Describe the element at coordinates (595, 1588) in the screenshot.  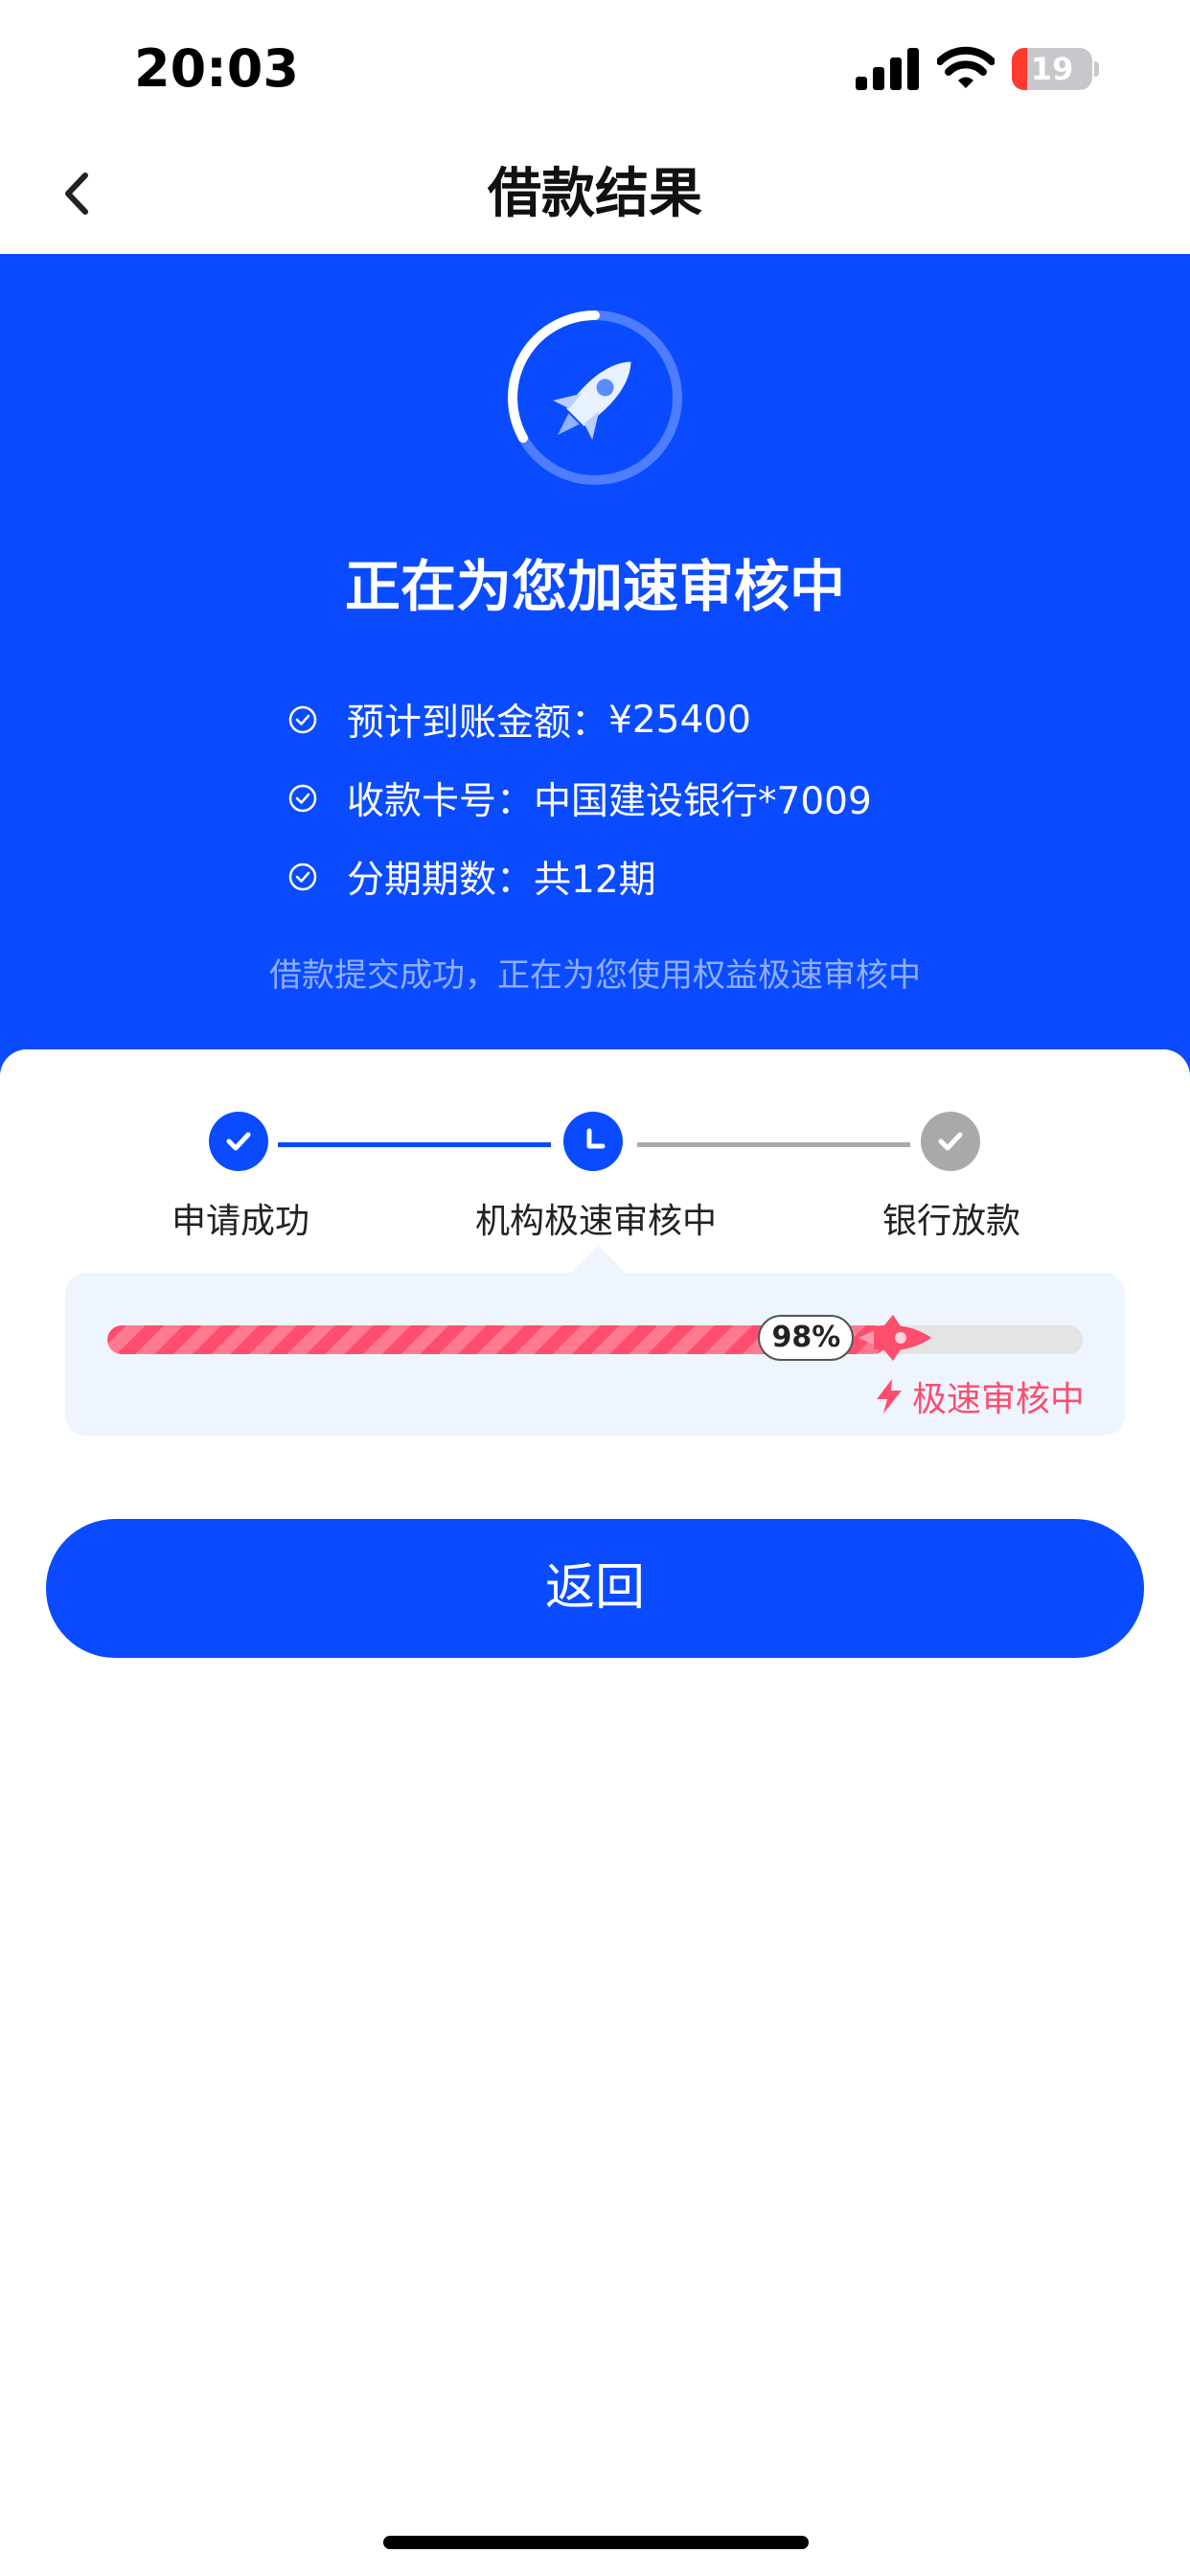
I see `return-button: 返回` at that location.